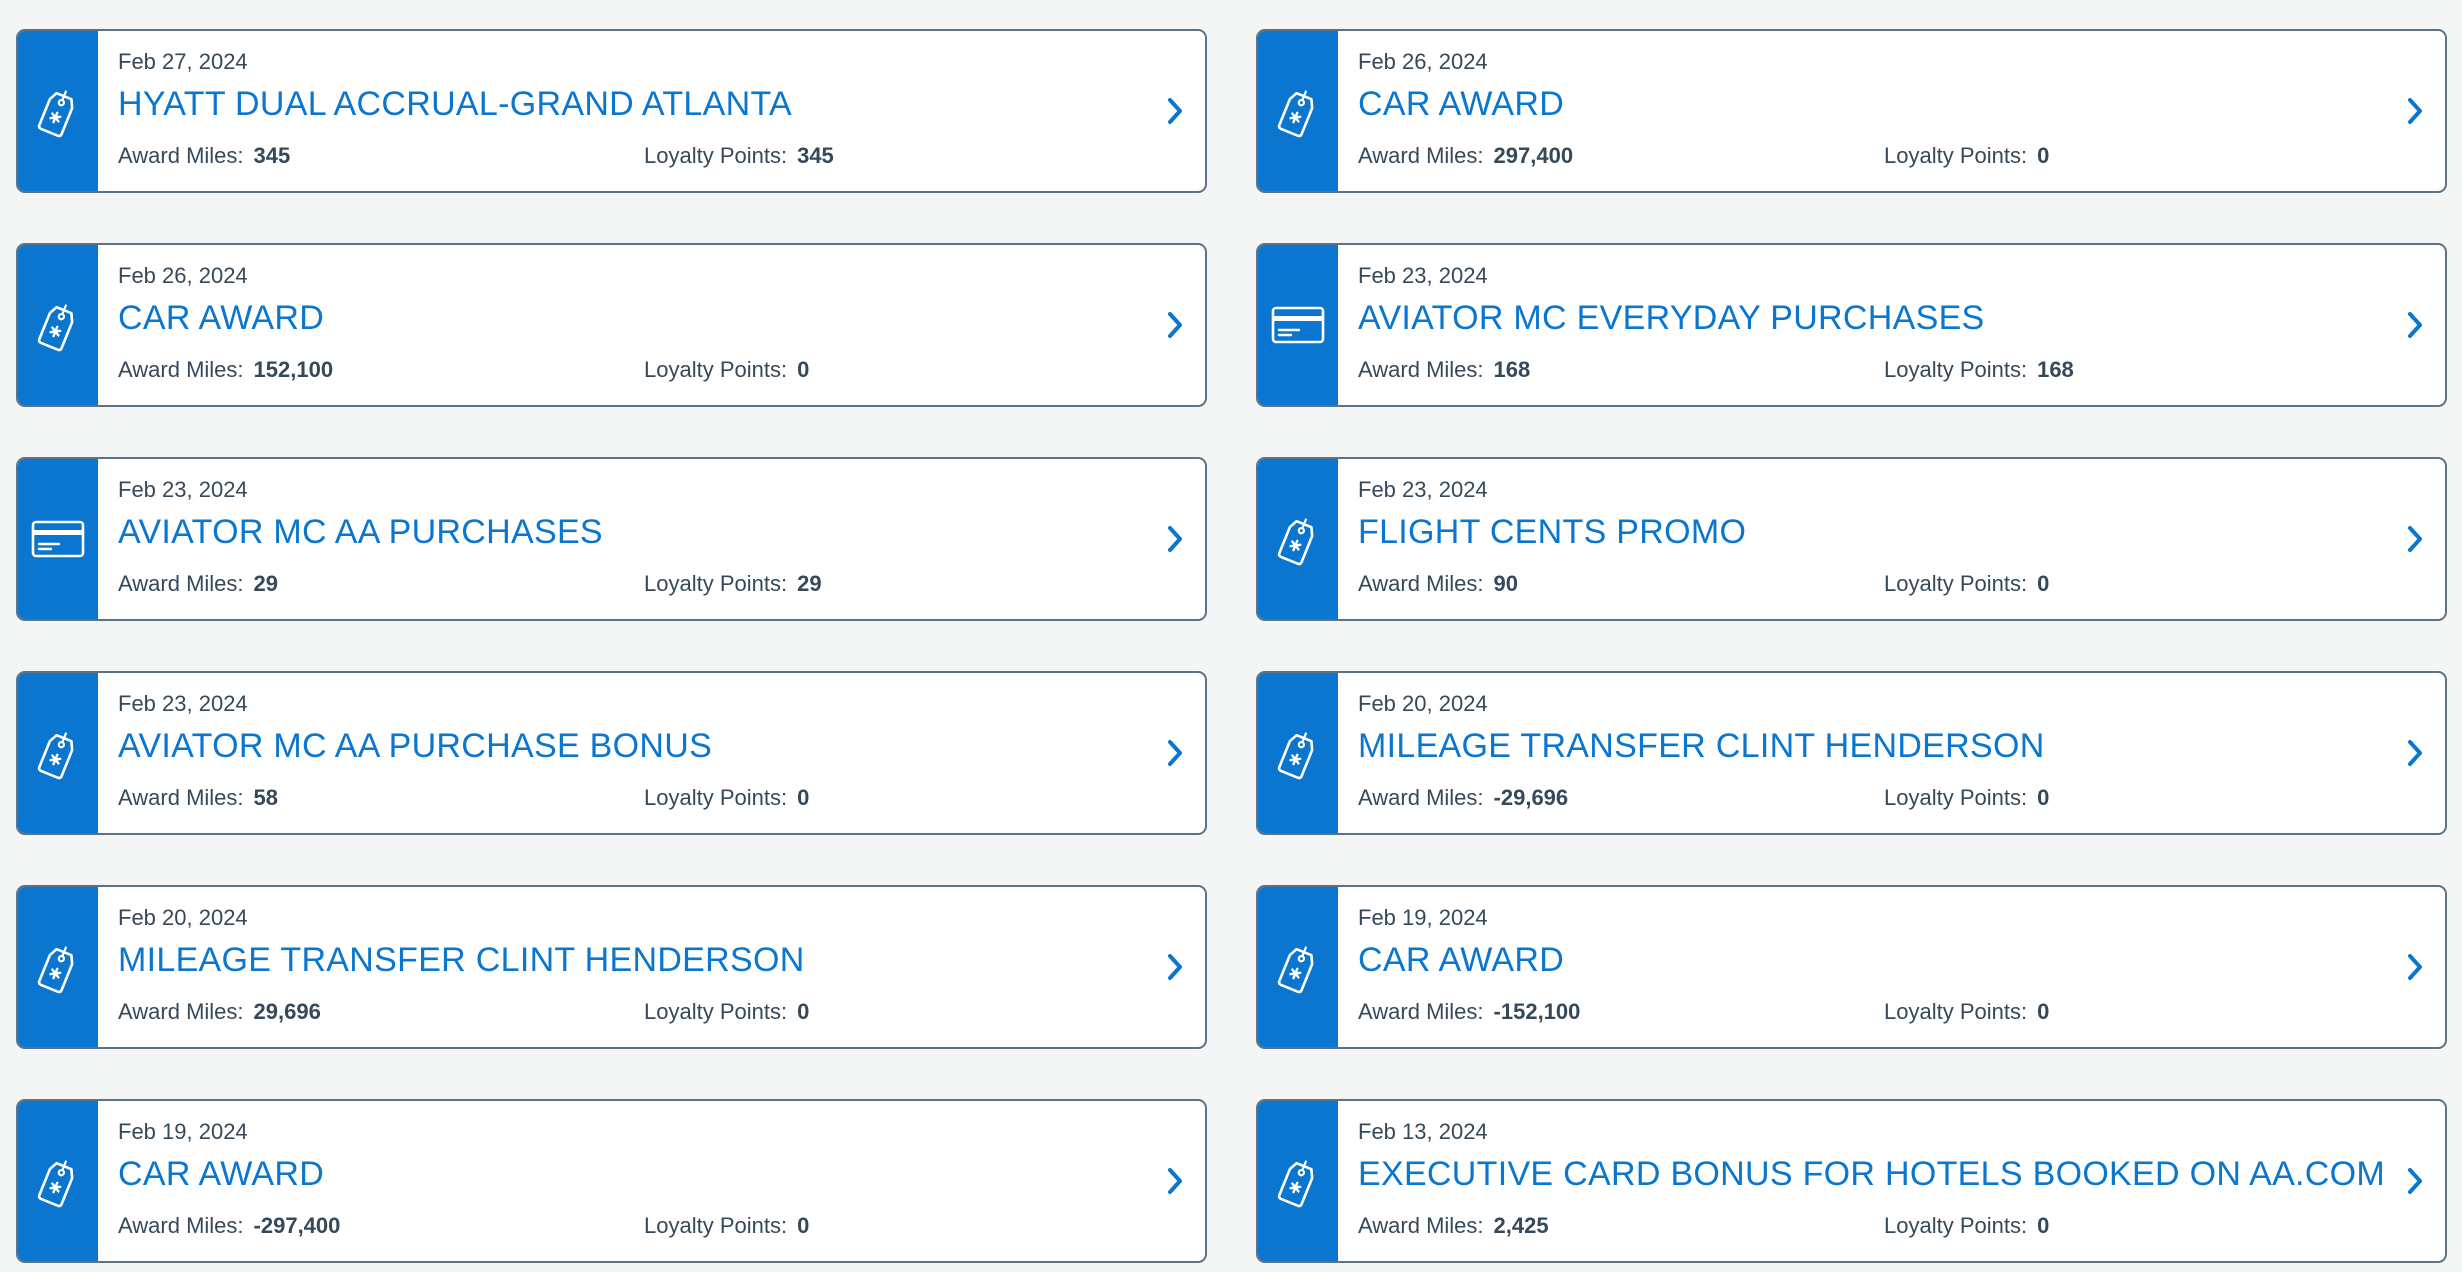 The width and height of the screenshot is (2462, 1272). I want to click on transaction-title: FLIGHT CENTS PROMO, so click(1552, 532).